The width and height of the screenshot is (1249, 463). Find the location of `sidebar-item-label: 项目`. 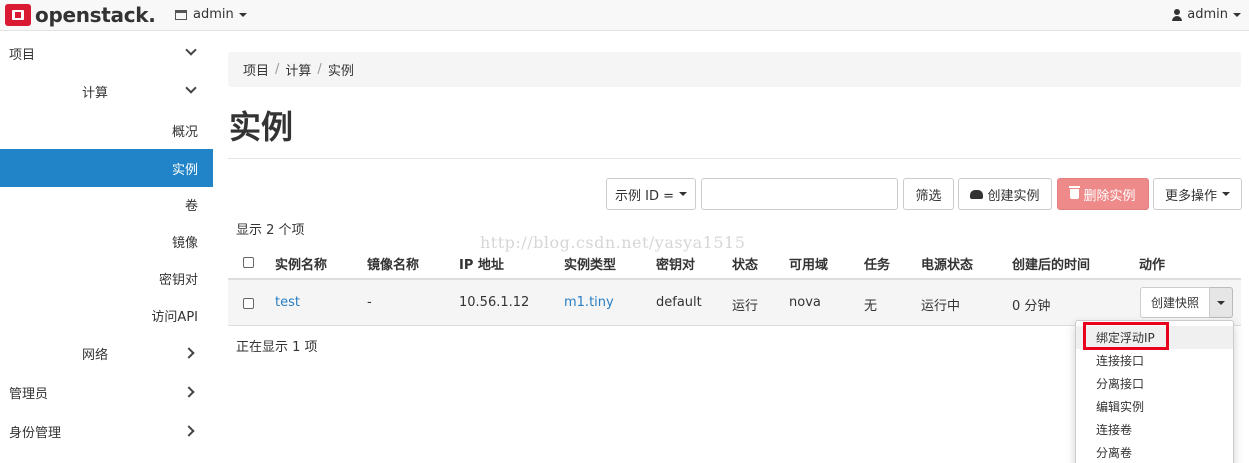

sidebar-item-label: 项目 is located at coordinates (22, 55).